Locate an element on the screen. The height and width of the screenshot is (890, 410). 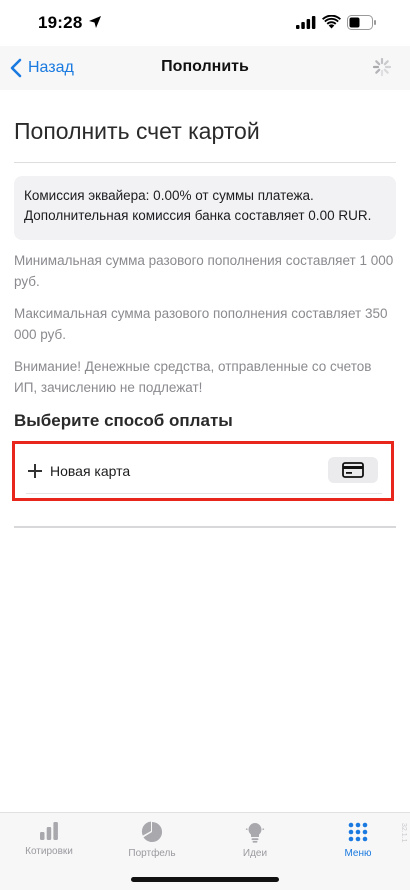
credit-card-icon is located at coordinates (353, 470).